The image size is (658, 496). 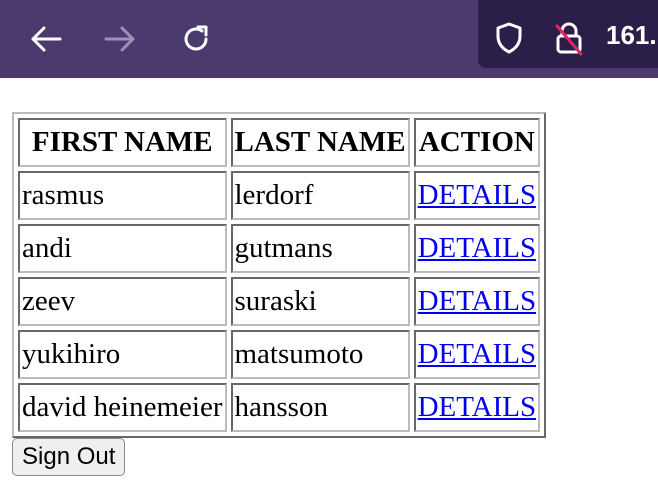 I want to click on url-bar: 161., so click(x=568, y=34).